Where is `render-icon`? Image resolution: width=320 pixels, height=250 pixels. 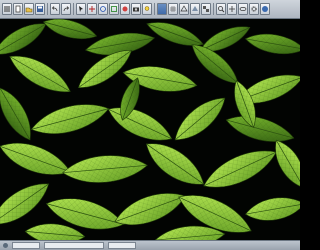
render-icon is located at coordinates (125, 9).